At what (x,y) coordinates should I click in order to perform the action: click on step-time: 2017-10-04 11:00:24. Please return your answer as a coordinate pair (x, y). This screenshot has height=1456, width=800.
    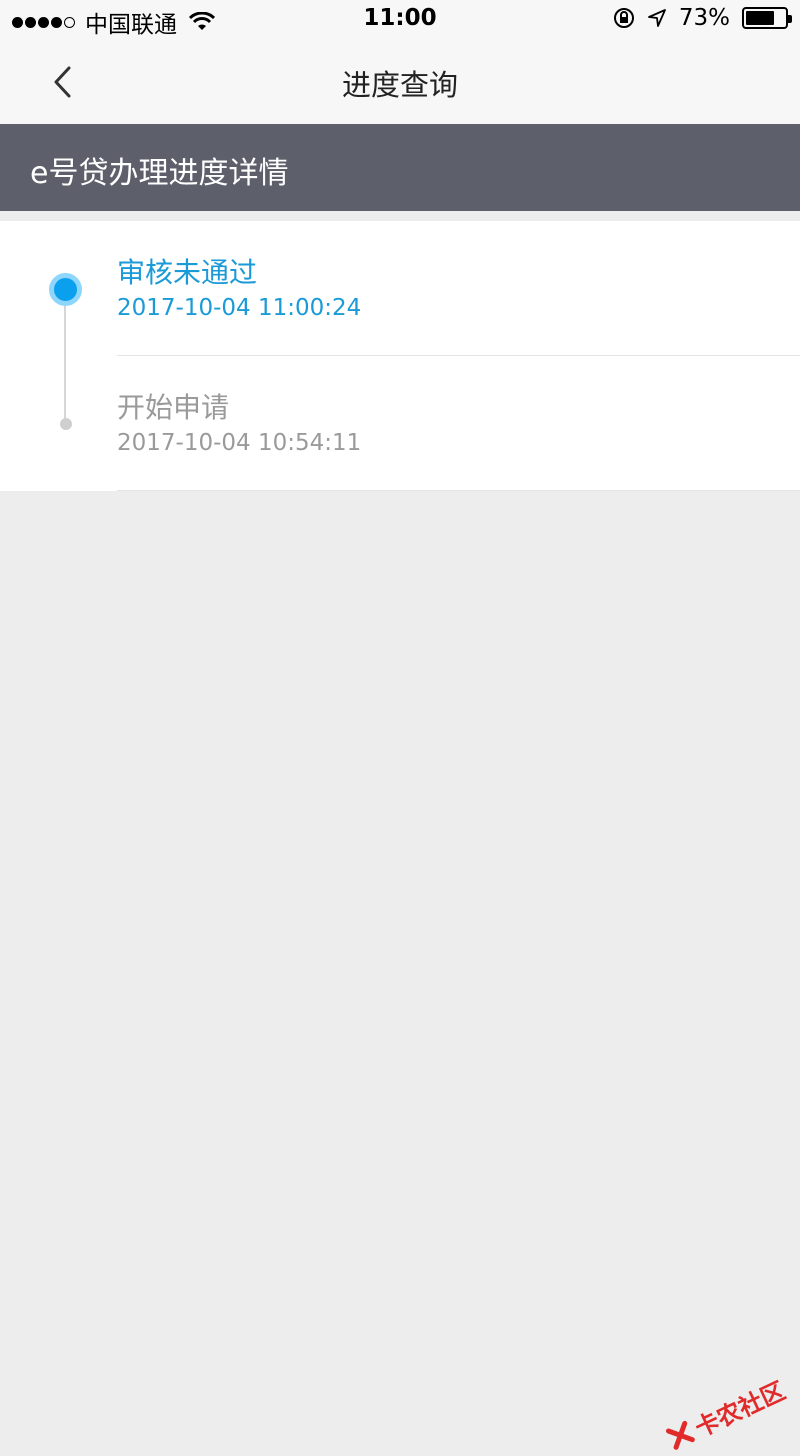
    Looking at the image, I should click on (239, 308).